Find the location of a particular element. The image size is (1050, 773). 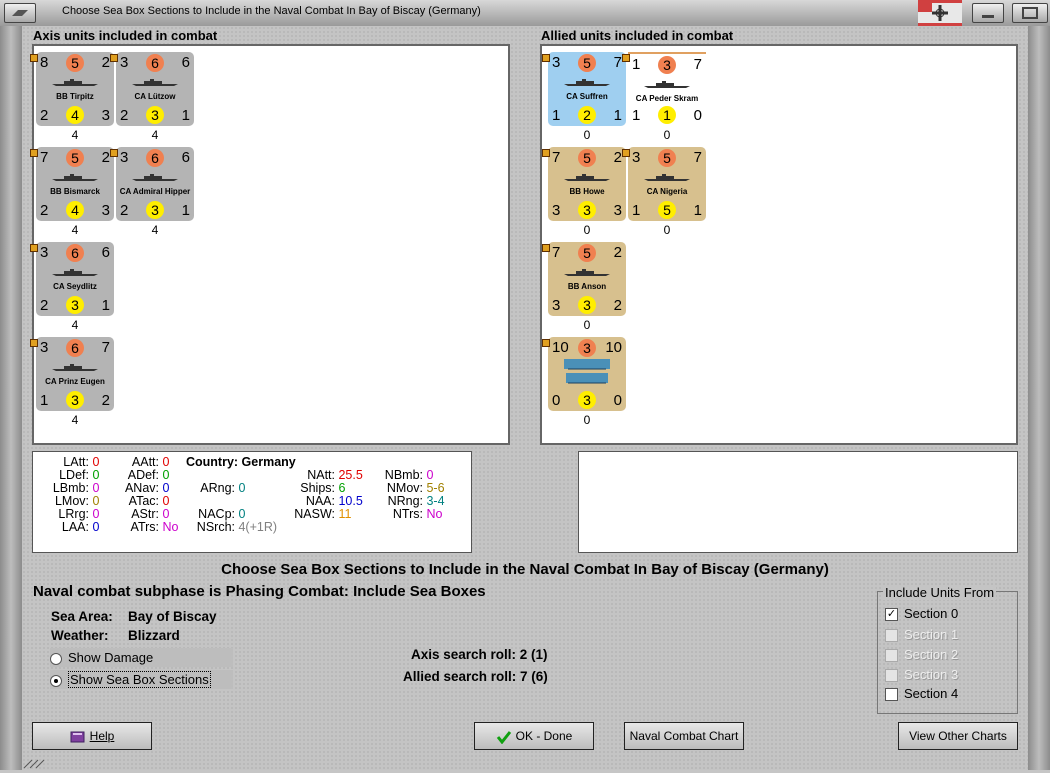

show-damage-radio: Show Damage is located at coordinates (141, 657).